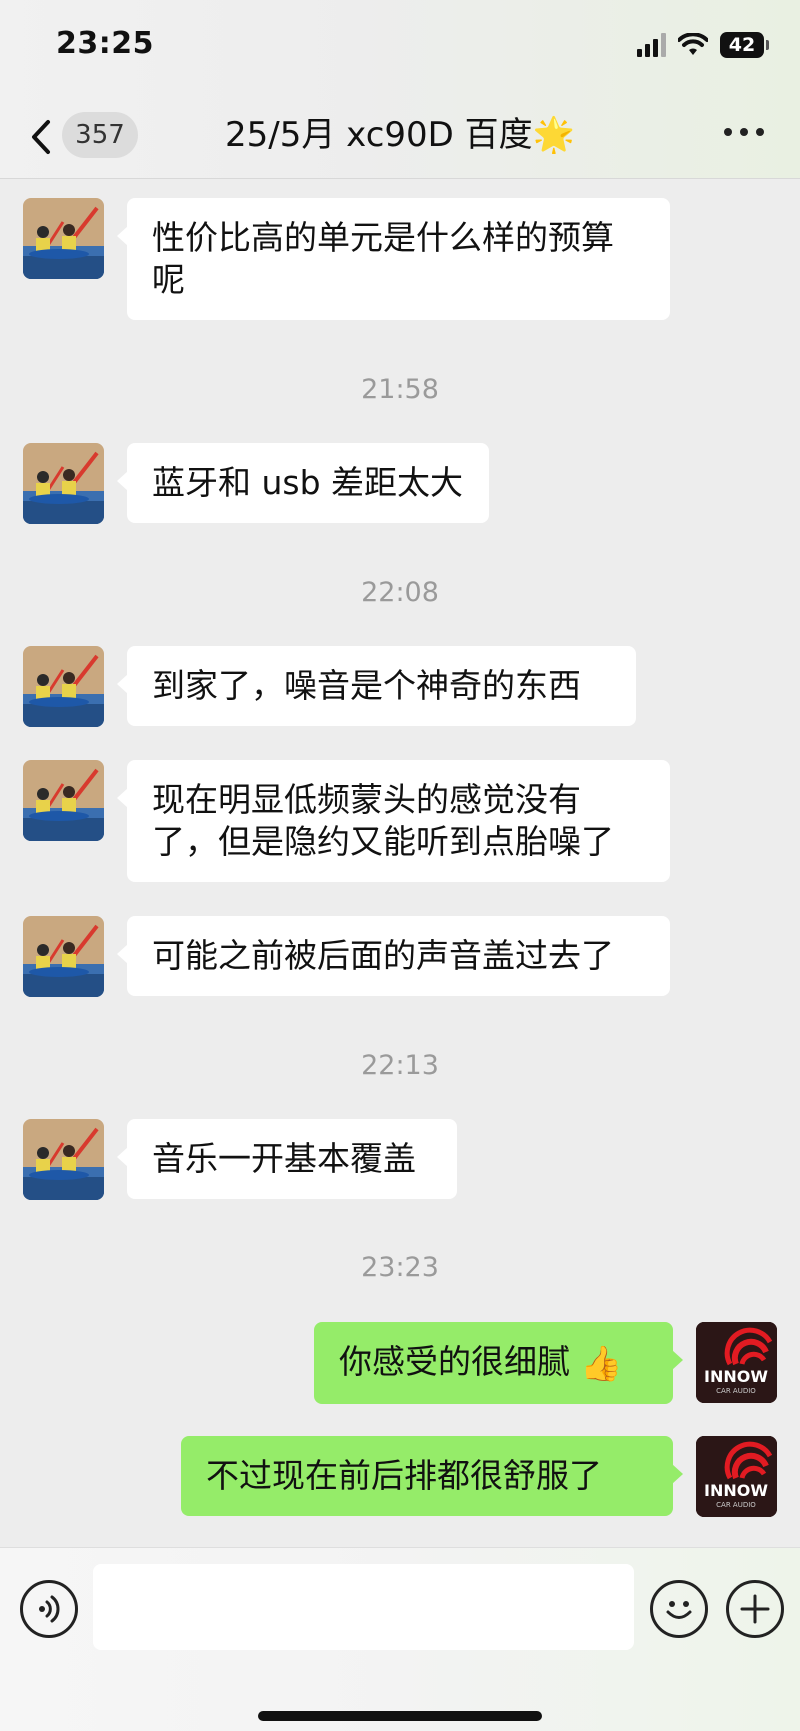 The height and width of the screenshot is (1731, 800). Describe the element at coordinates (393, 956) in the screenshot. I see `incoming-message-bubble: 可能之前被后面的声音盖过去了` at that location.